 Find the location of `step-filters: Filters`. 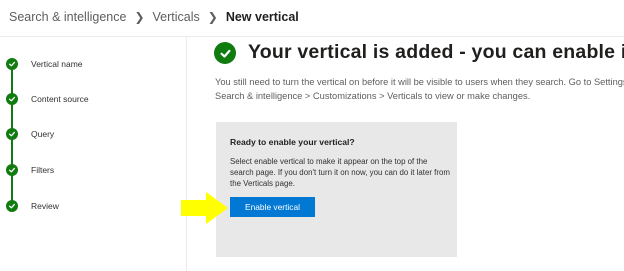

step-filters: Filters is located at coordinates (30, 170).